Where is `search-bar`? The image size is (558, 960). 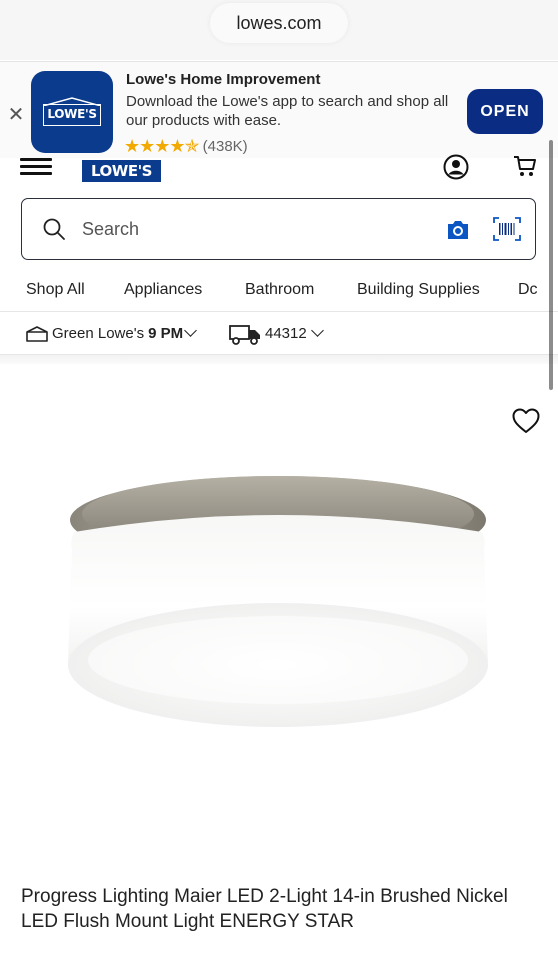
search-bar is located at coordinates (278, 229).